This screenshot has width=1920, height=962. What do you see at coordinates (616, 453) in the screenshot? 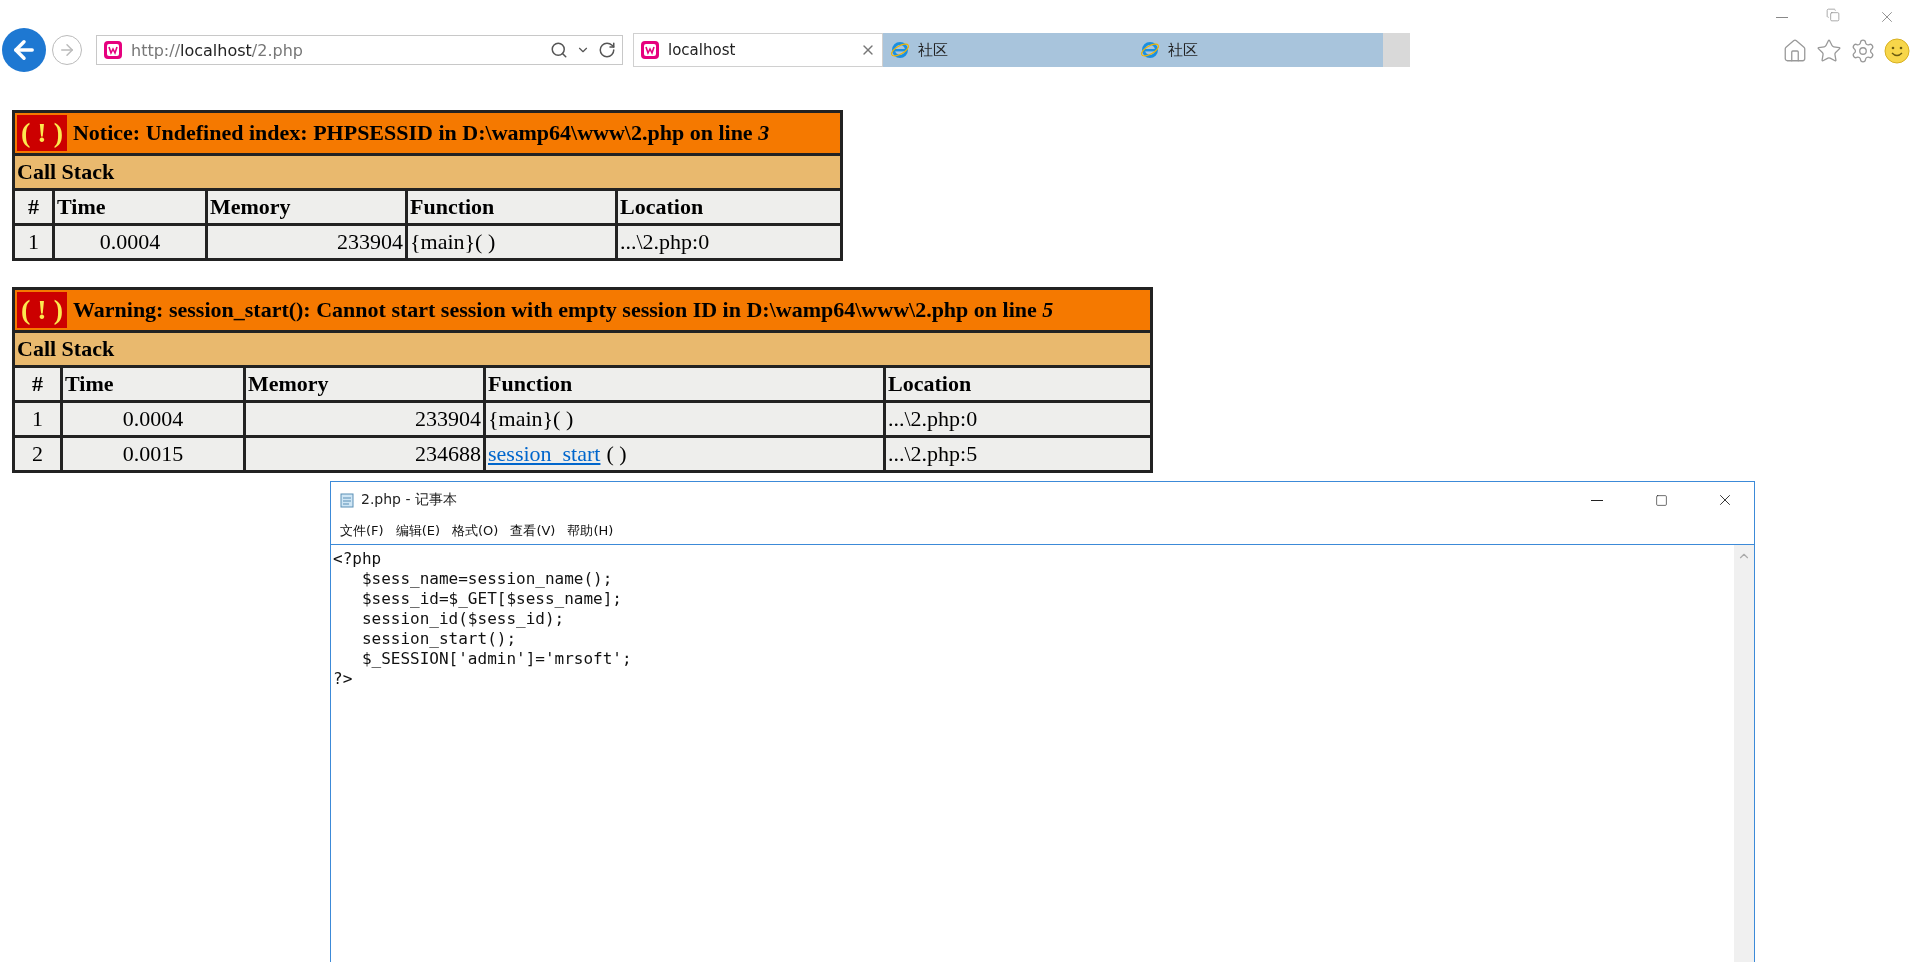
I see `function-args: ( )` at bounding box center [616, 453].